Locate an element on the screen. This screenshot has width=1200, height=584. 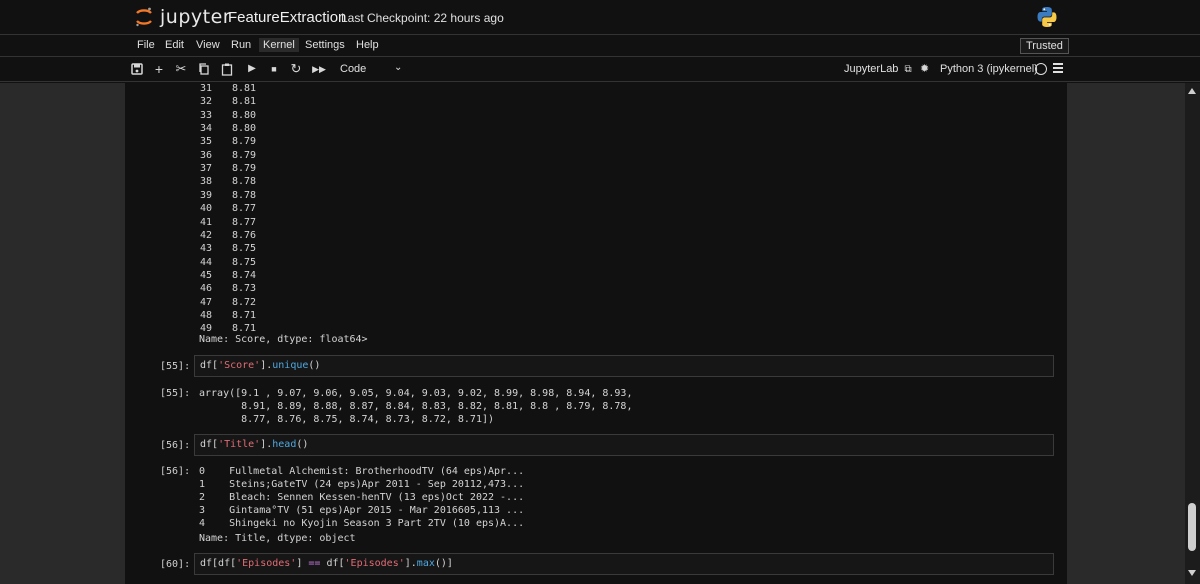
scroll-up-arrow-icon is located at coordinates (1192, 91).